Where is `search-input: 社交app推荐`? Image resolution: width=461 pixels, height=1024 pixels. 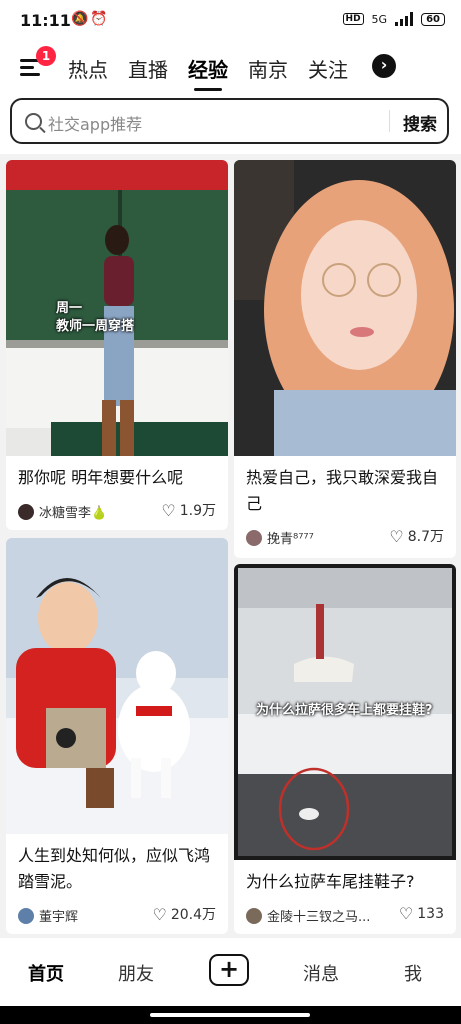
search-input: 社交app推荐 is located at coordinates (95, 123).